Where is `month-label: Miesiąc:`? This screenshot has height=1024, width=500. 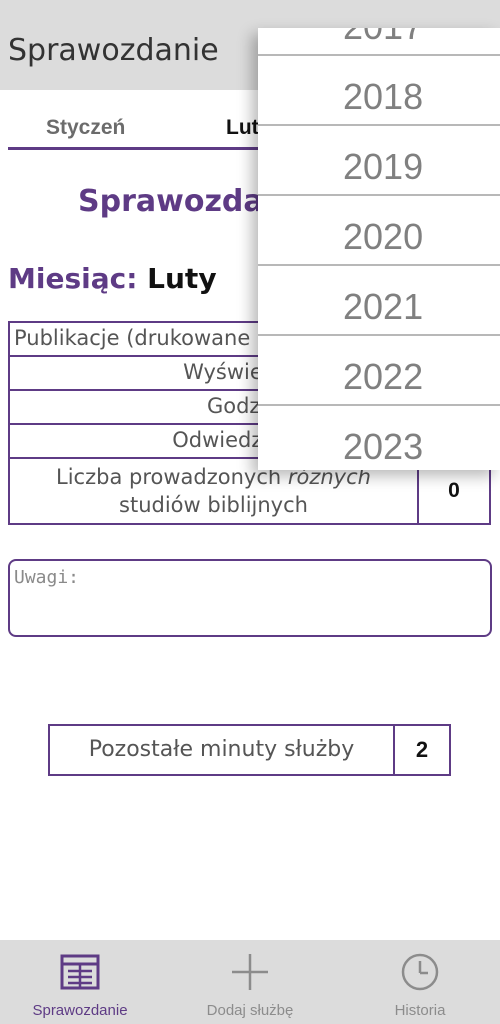
month-label: Miesiąc: is located at coordinates (73, 278).